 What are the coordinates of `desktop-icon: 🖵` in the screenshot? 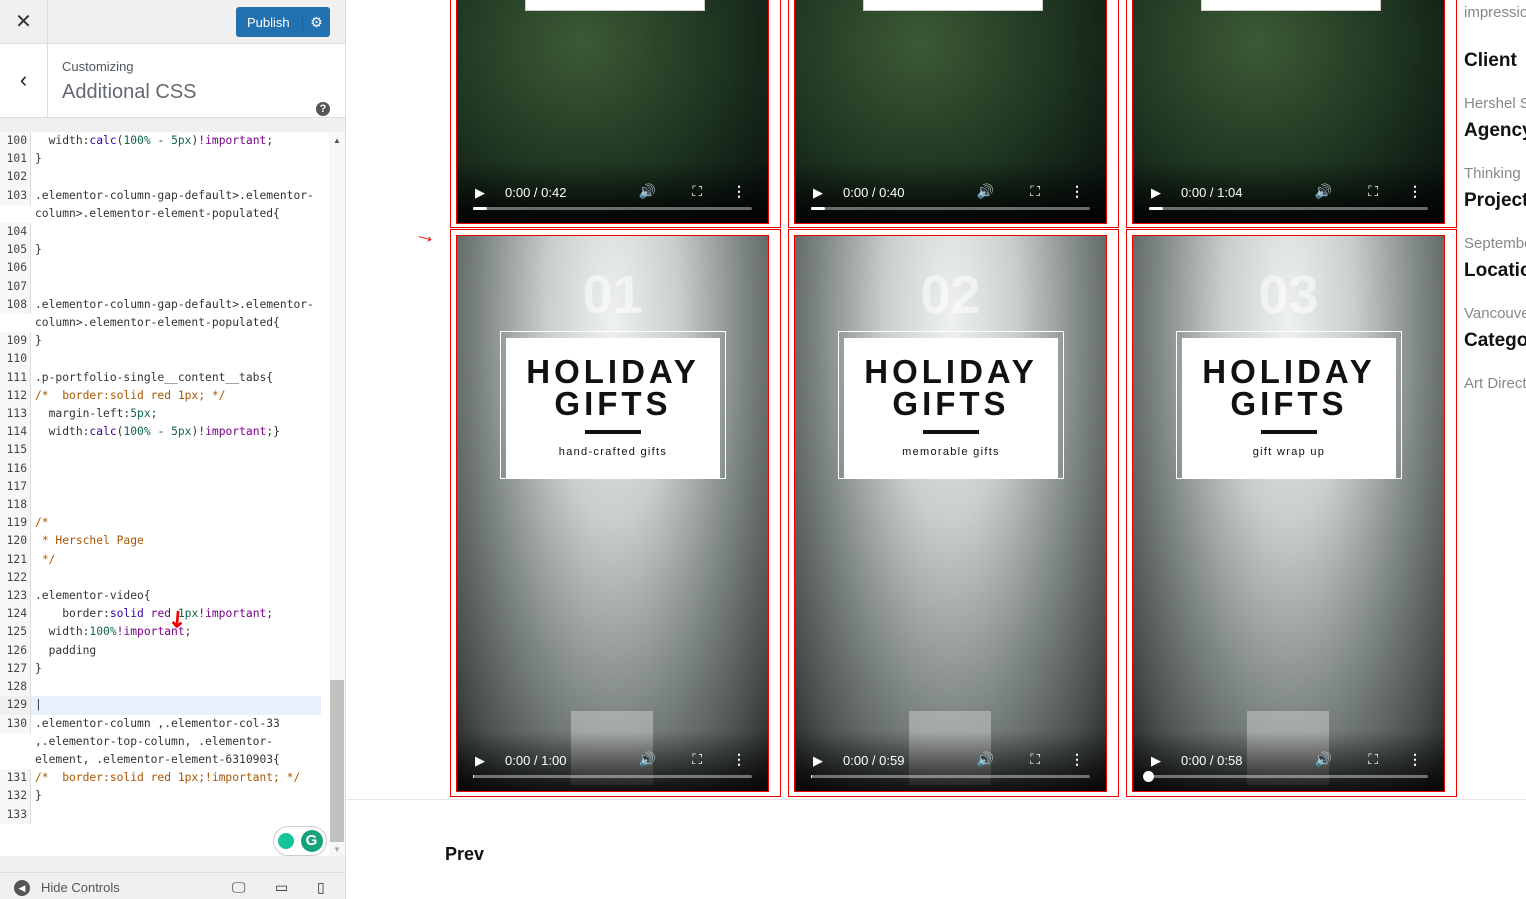 It's located at (239, 887).